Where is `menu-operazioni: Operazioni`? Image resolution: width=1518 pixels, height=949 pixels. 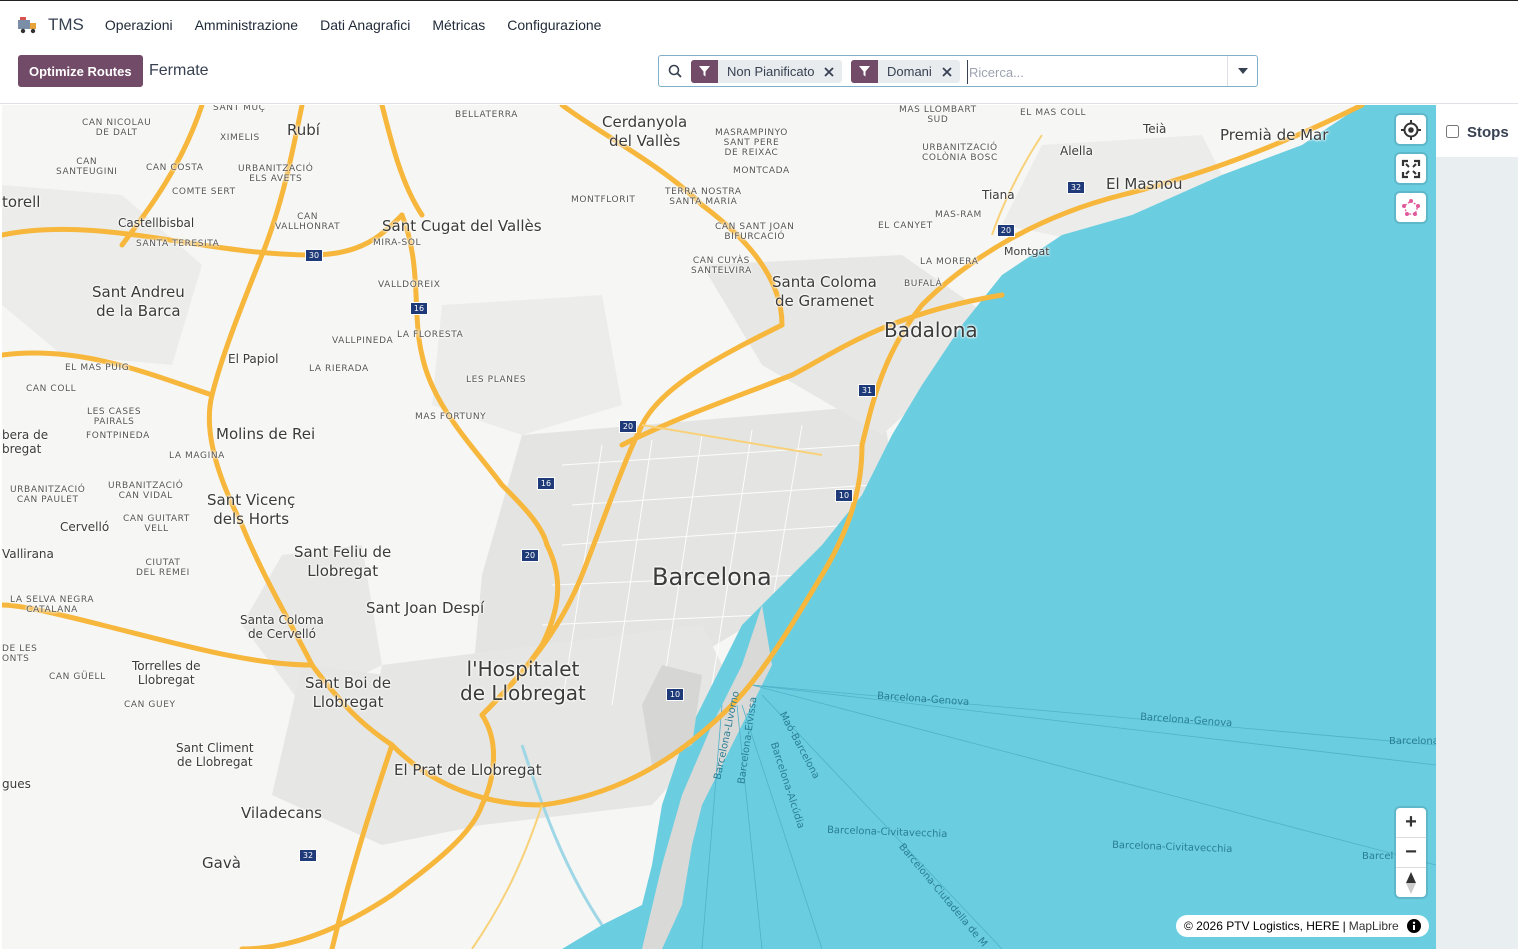 menu-operazioni: Operazioni is located at coordinates (139, 25).